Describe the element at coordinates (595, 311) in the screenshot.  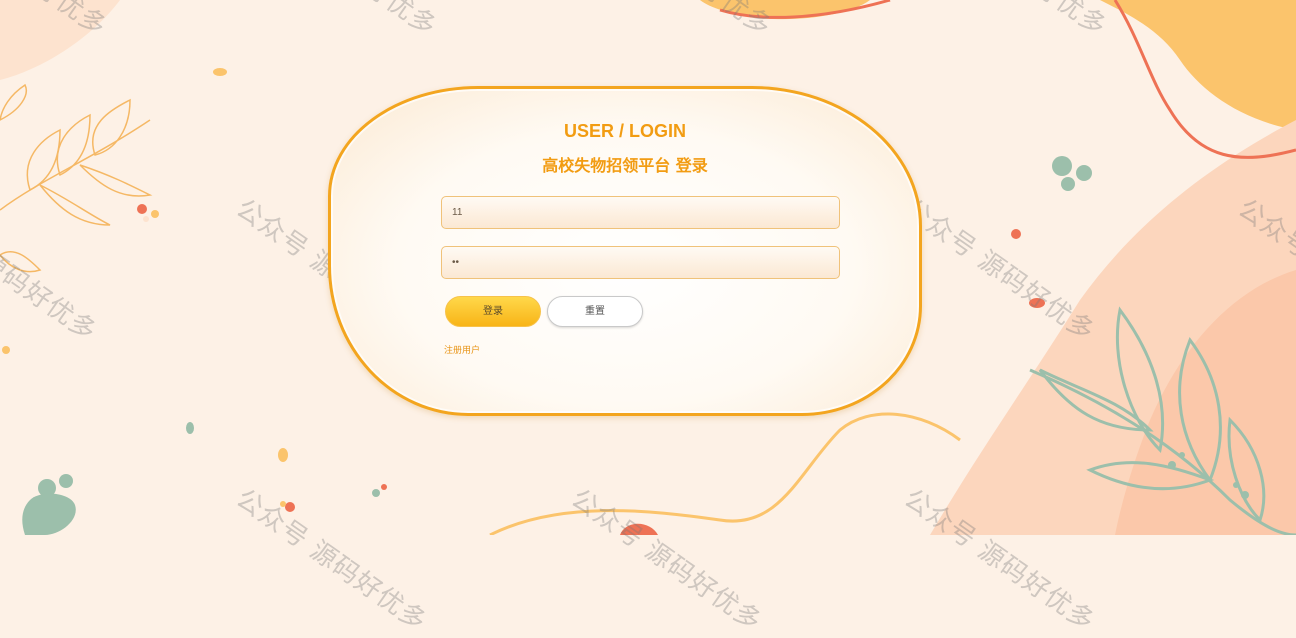
I see `reset-button: 重置` at that location.